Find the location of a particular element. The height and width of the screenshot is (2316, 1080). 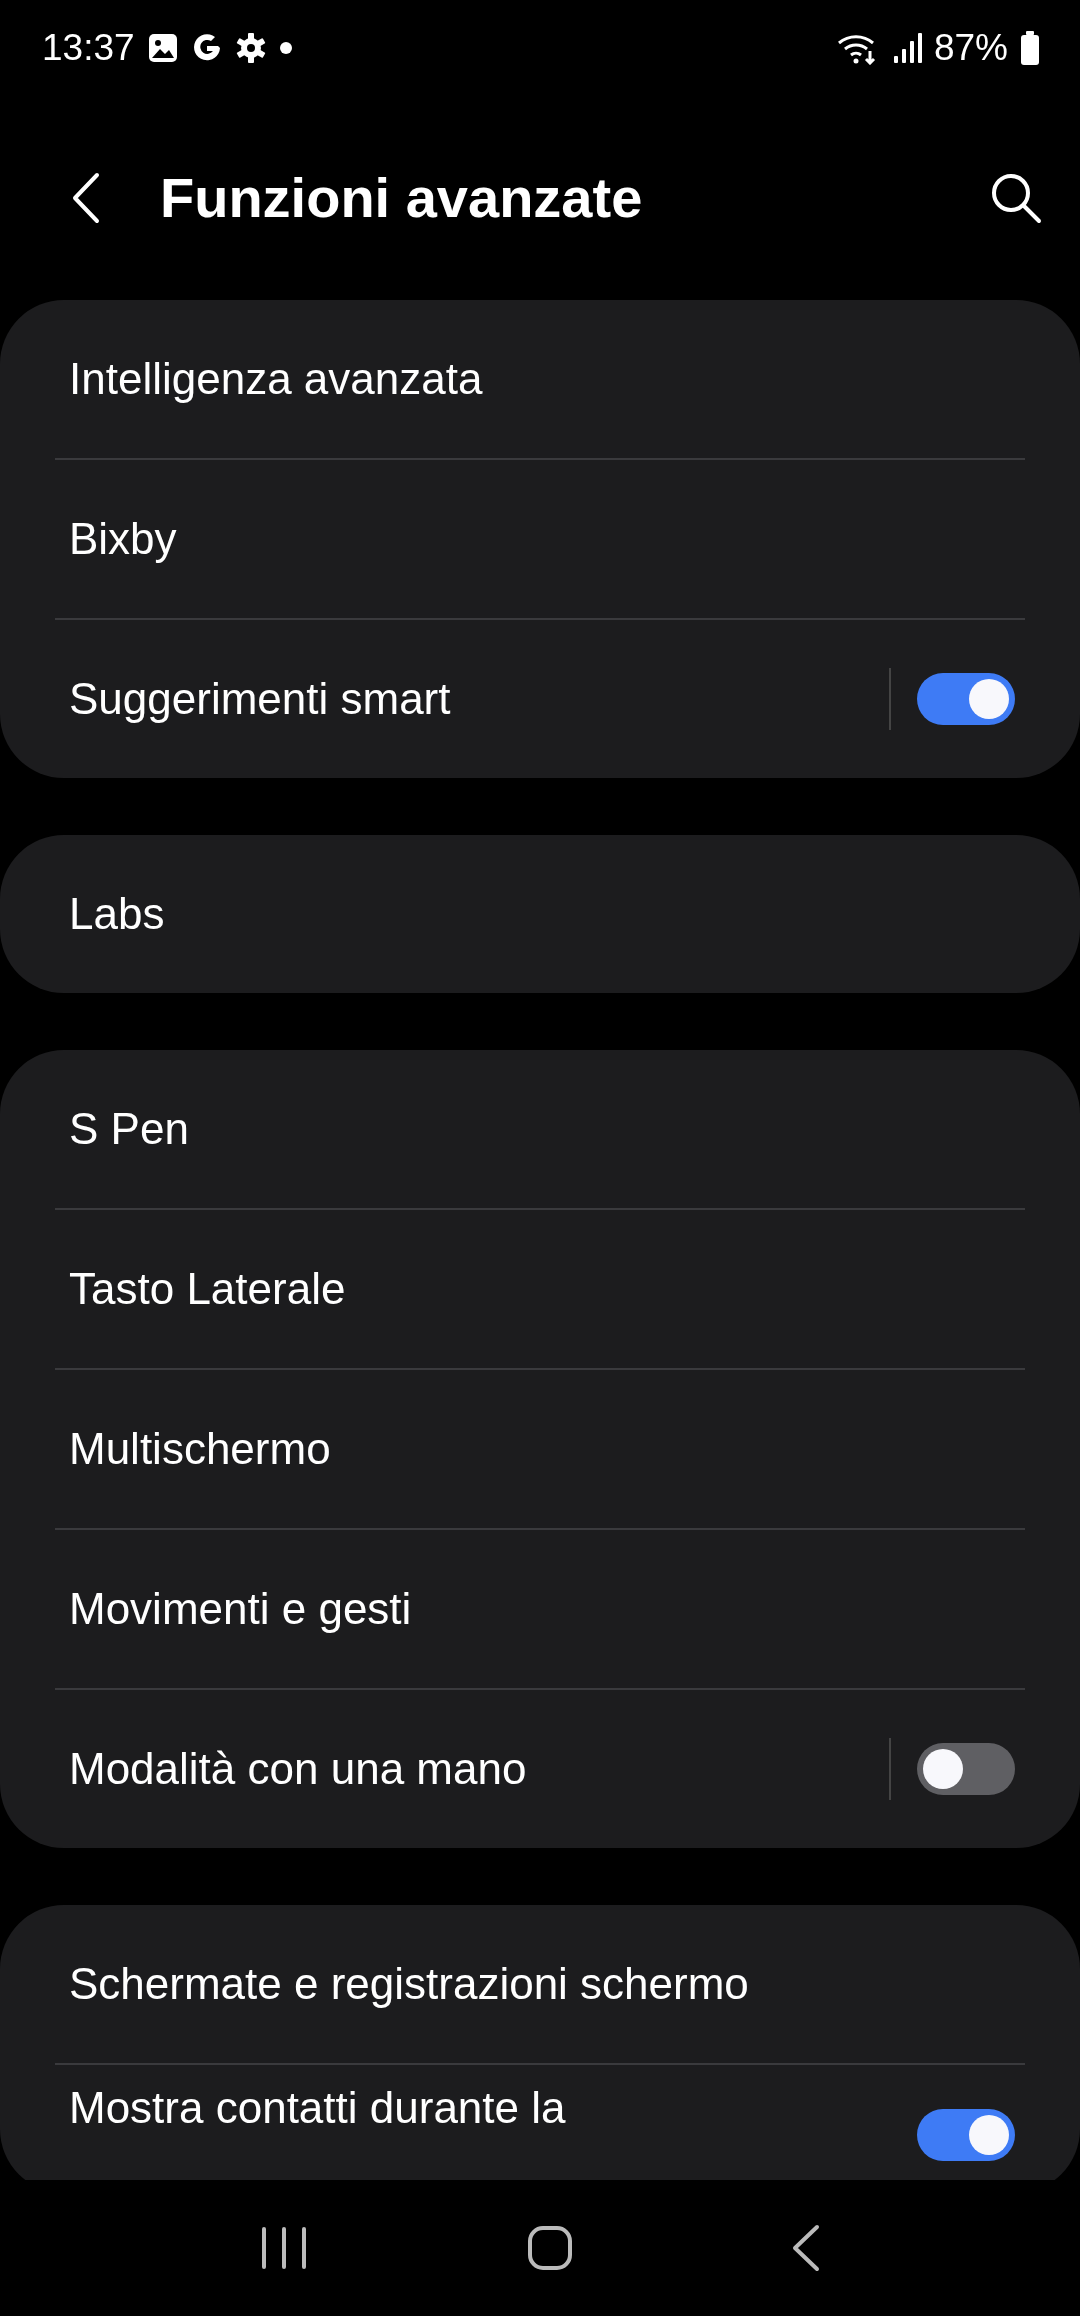

item-label: Labs is located at coordinates (117, 914).